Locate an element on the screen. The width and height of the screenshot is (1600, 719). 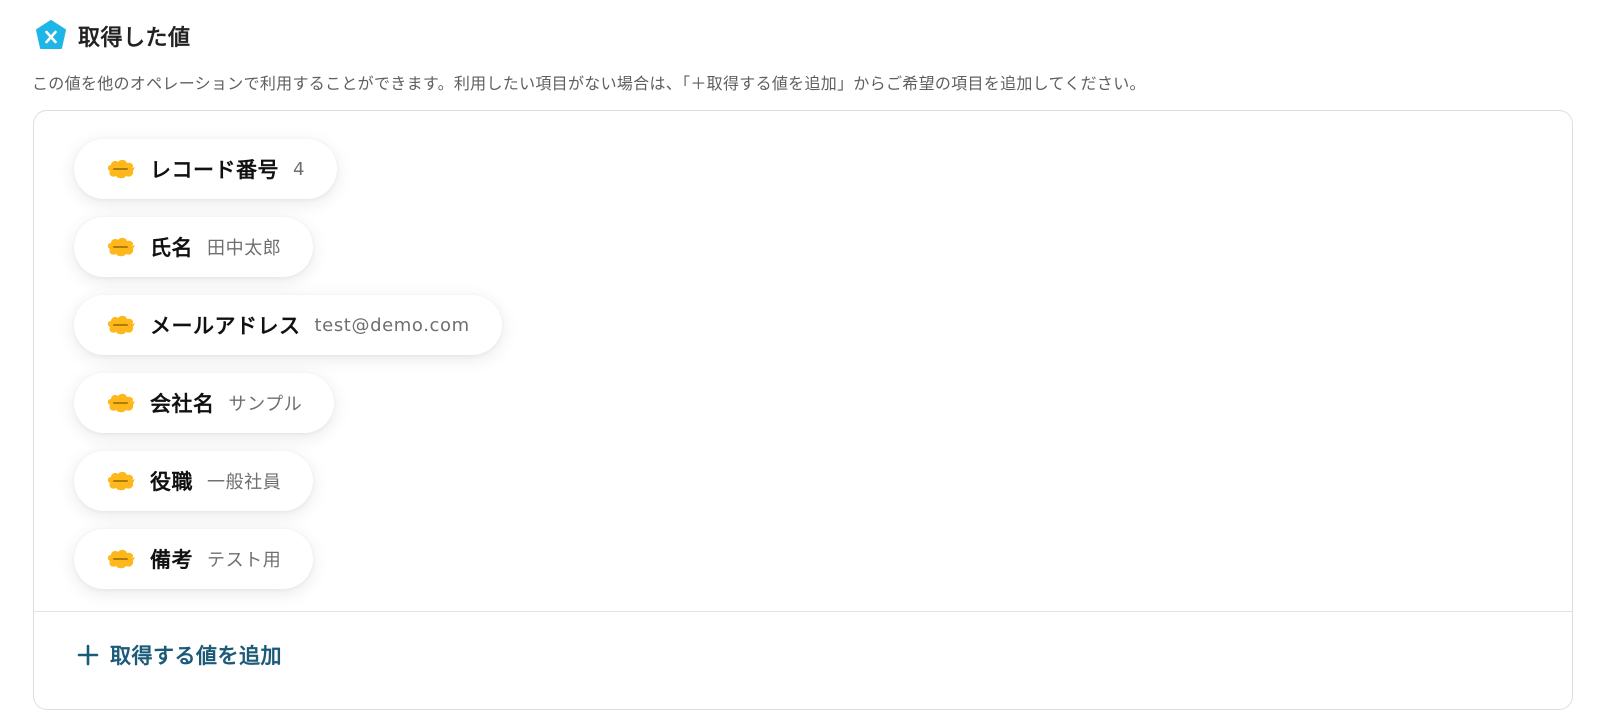
value-chip-value: 田中太郎 is located at coordinates (244, 248).